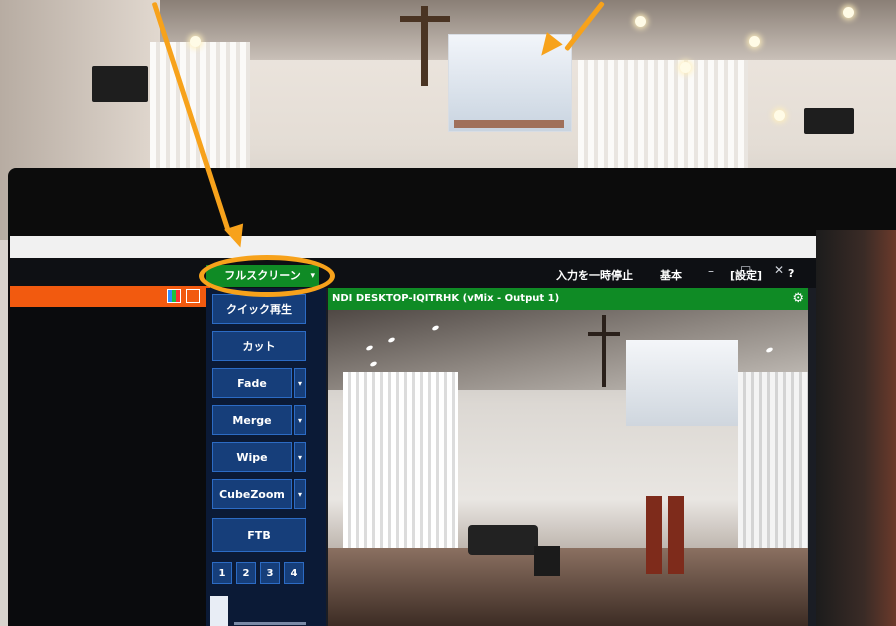 The image size is (896, 626). What do you see at coordinates (682, 383) in the screenshot?
I see `preview-projector-screen` at bounding box center [682, 383].